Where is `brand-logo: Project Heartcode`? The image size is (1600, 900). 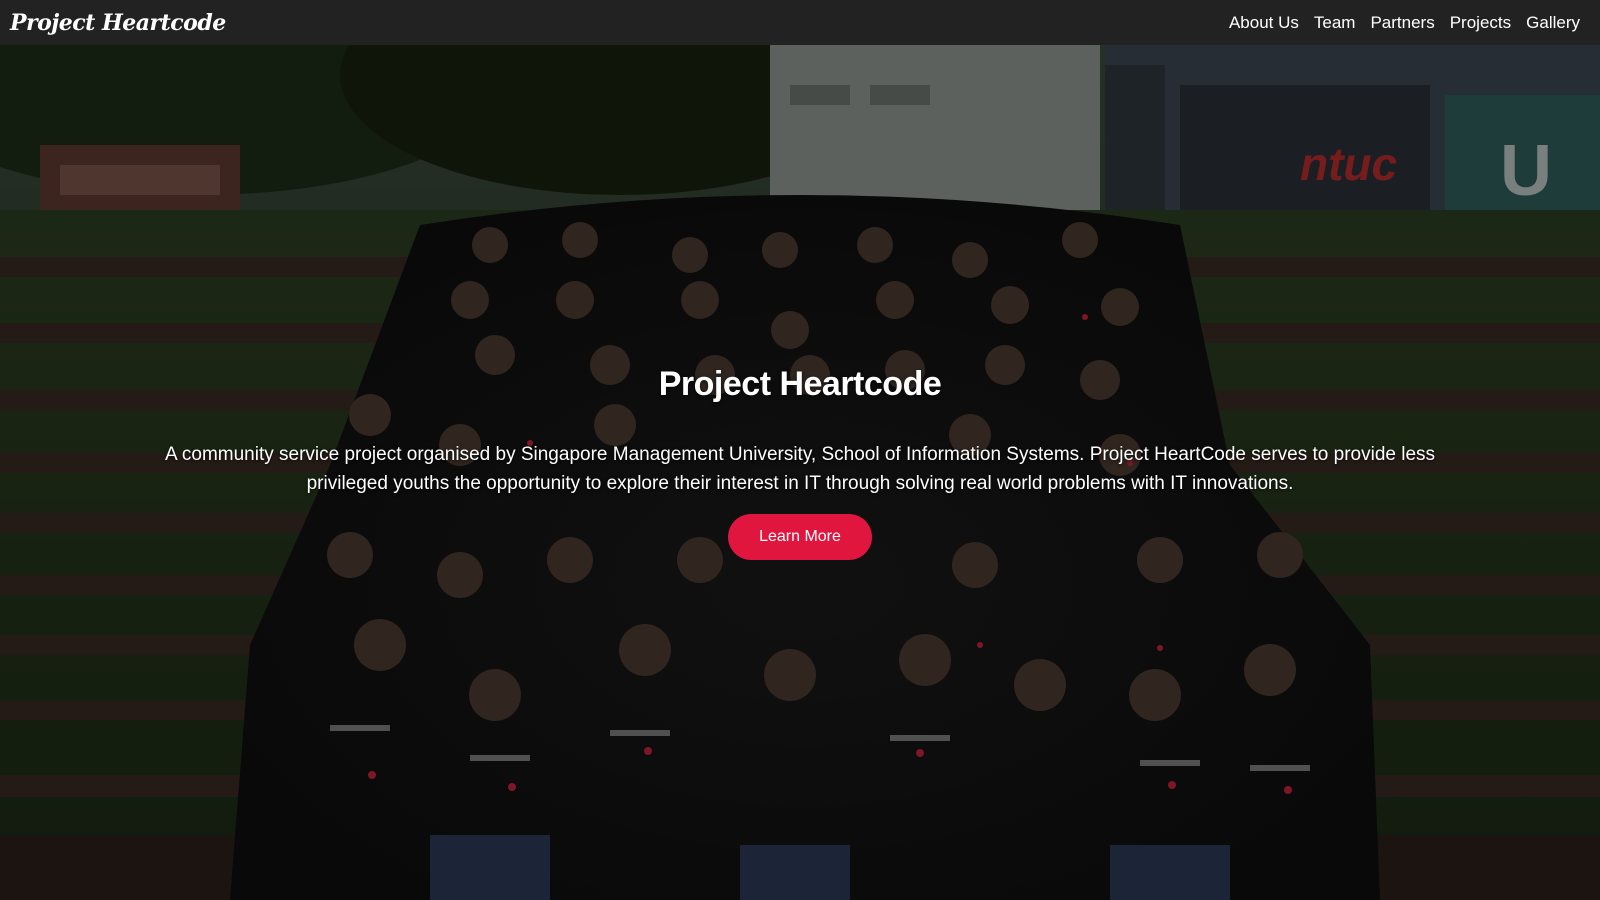 brand-logo: Project Heartcode is located at coordinates (118, 23).